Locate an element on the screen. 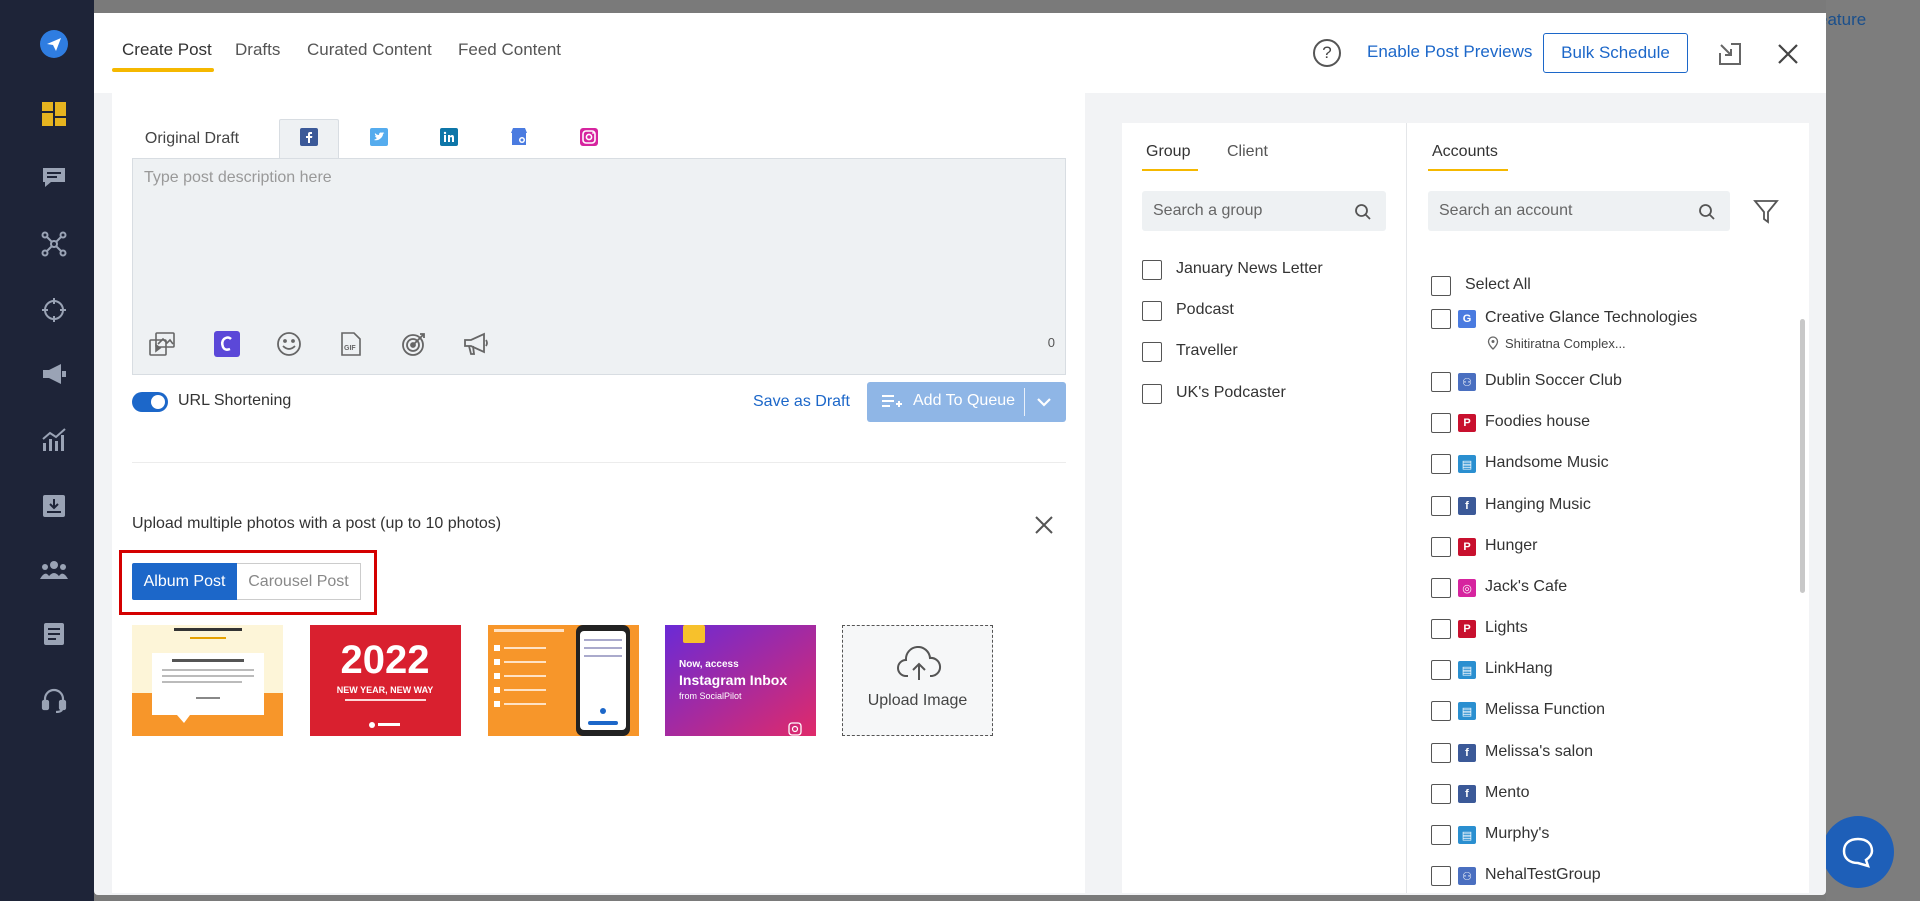 The image size is (1920, 901). gif-icon: GIF is located at coordinates (351, 344).